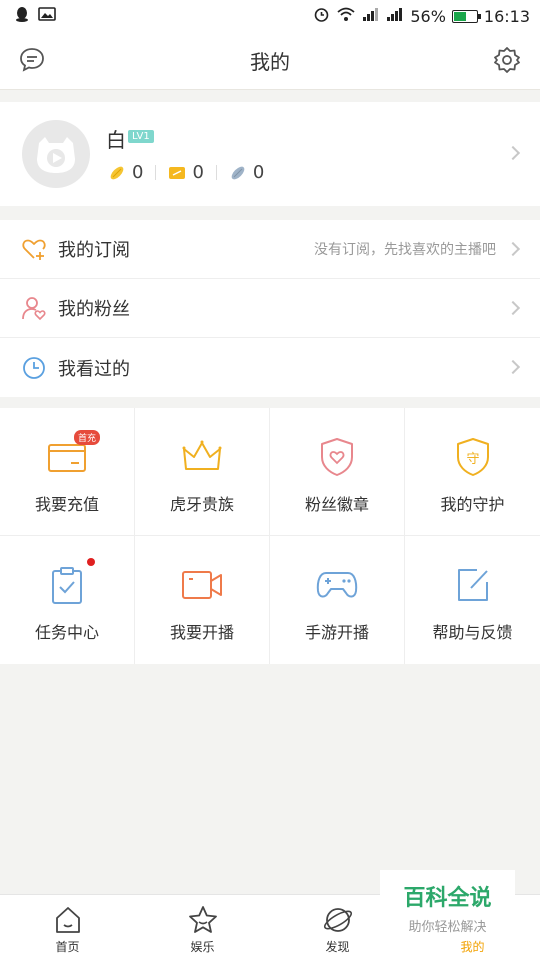 This screenshot has height=960, width=540. I want to click on page-header: 我的, so click(270, 61).